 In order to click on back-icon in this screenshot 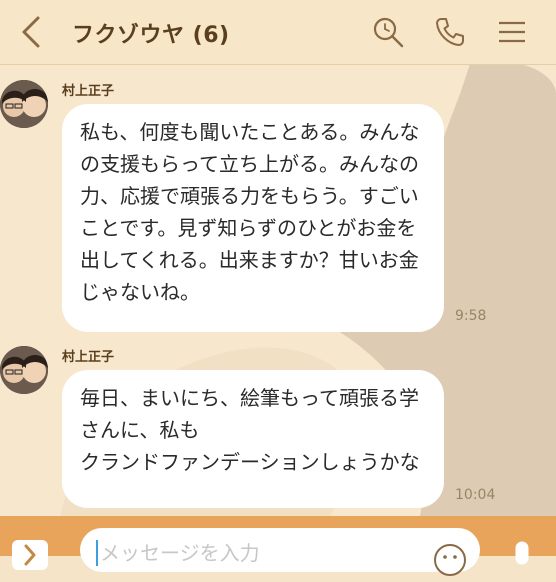, I will do `click(33, 32)`.